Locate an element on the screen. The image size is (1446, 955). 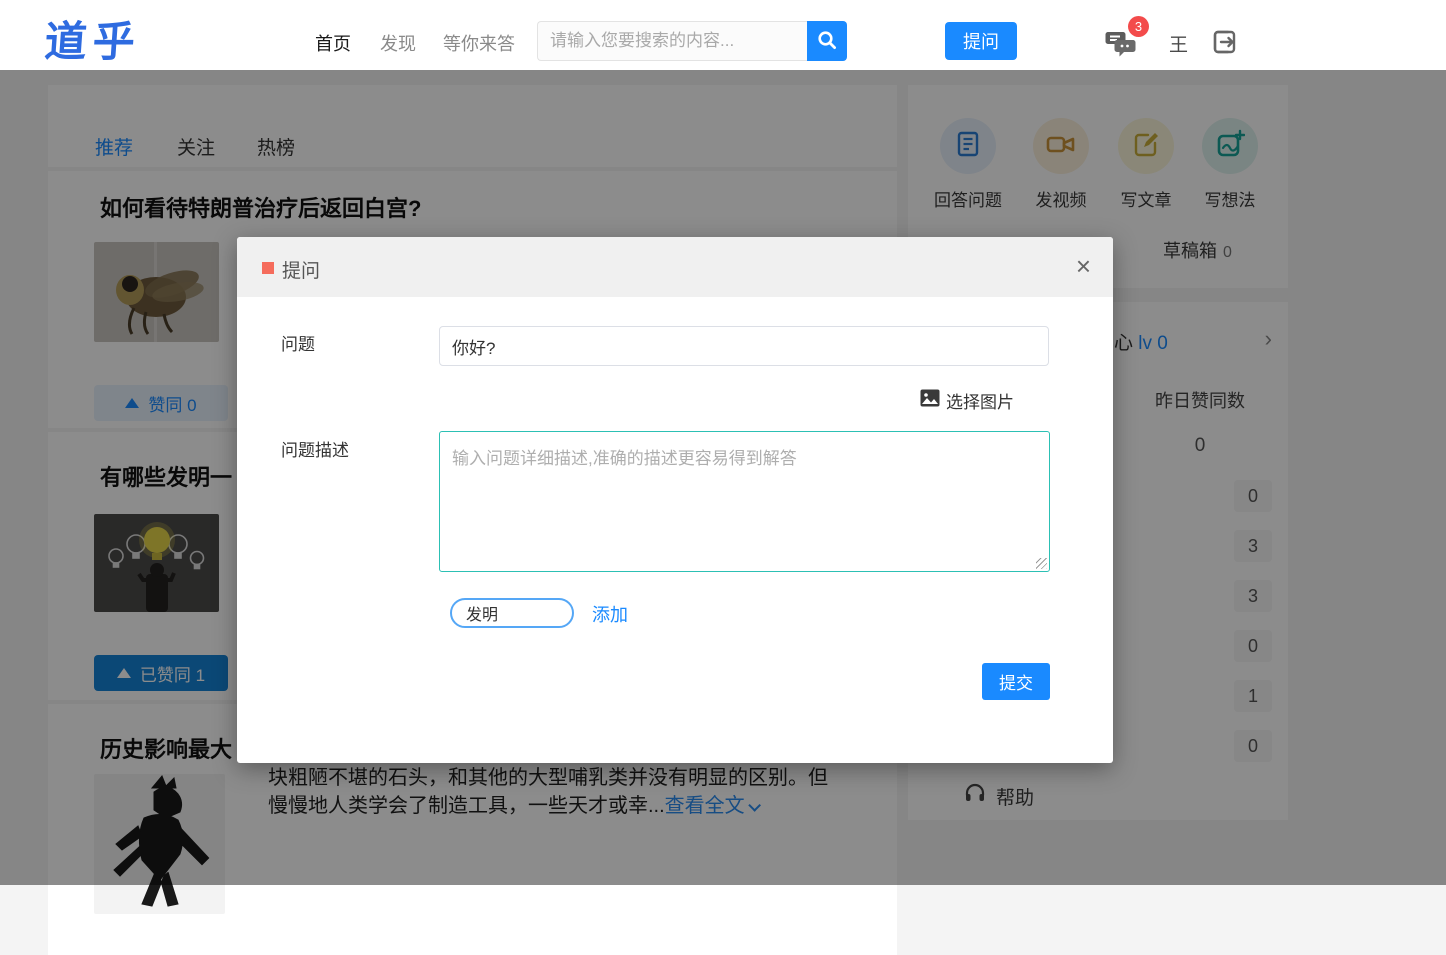
search-icon is located at coordinates (827, 41).